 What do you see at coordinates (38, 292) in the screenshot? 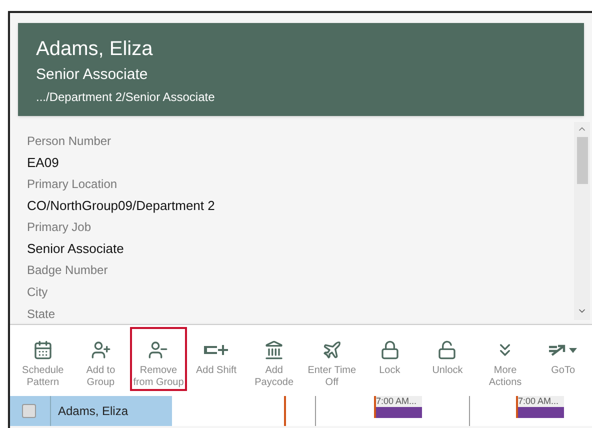
I see `field-label: City` at bounding box center [38, 292].